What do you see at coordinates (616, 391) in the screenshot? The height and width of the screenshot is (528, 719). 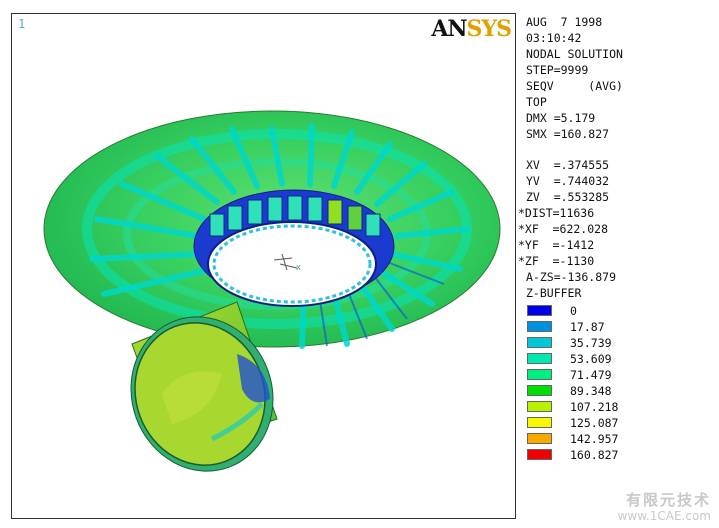 I see `legend-row: 89.348` at bounding box center [616, 391].